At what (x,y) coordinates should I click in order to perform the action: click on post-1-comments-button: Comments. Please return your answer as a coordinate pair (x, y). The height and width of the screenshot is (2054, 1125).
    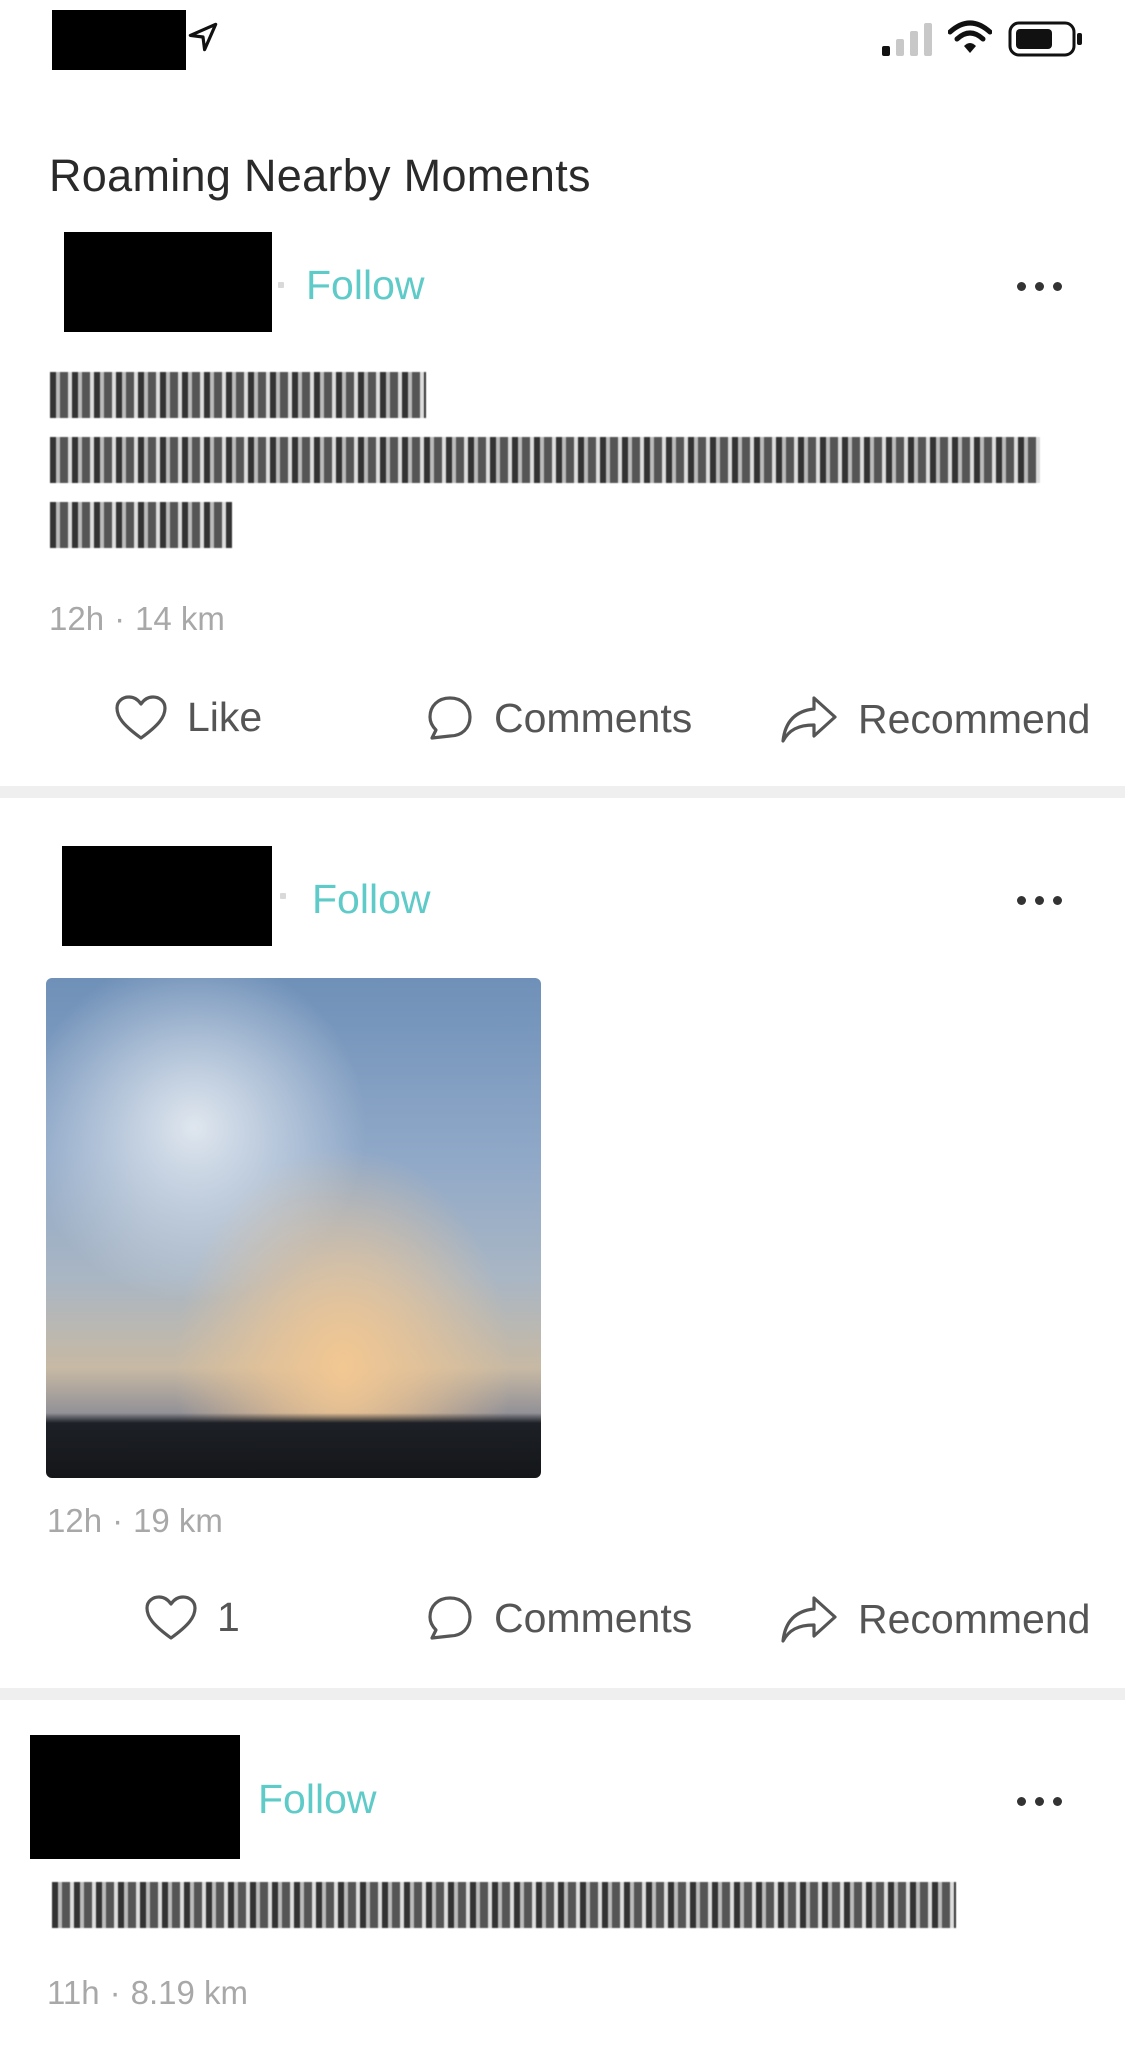
    Looking at the image, I should click on (559, 718).